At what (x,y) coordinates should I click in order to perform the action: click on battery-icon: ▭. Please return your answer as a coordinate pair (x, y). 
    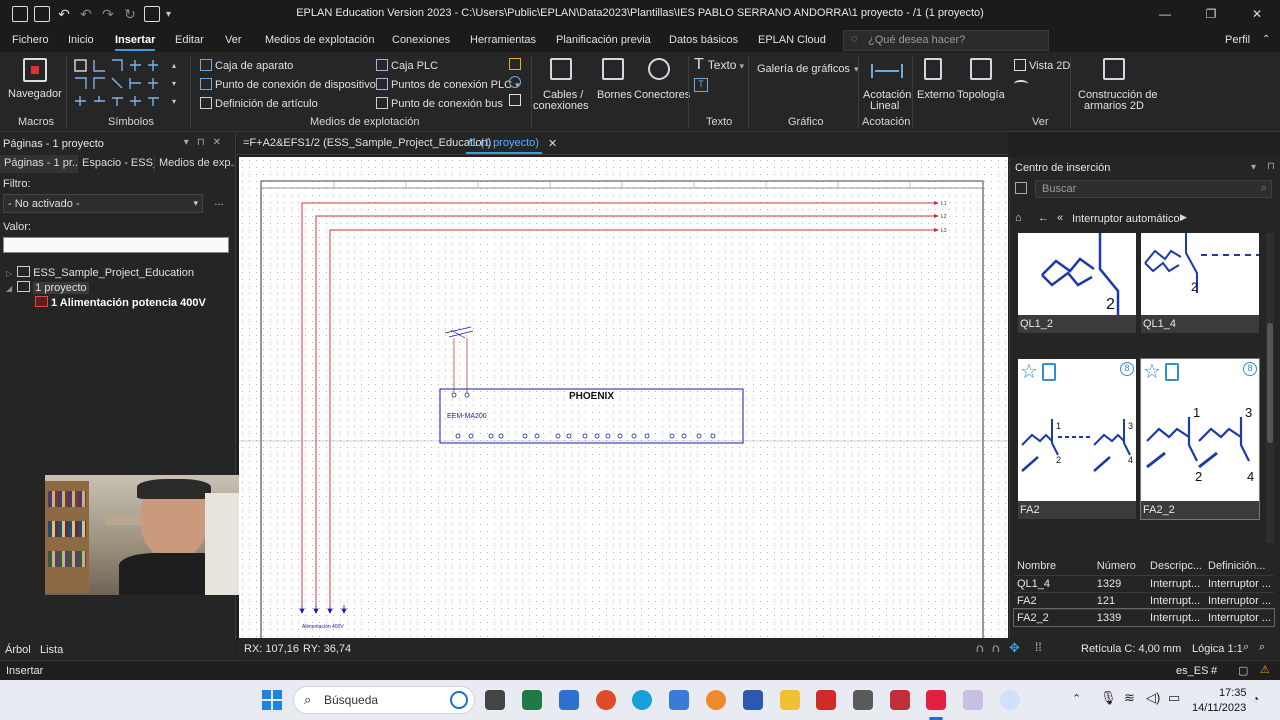
    Looking at the image, I should click on (1174, 698).